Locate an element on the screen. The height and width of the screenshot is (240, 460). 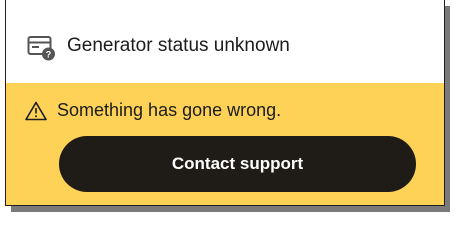
card-title: Generator status unknown is located at coordinates (178, 45).